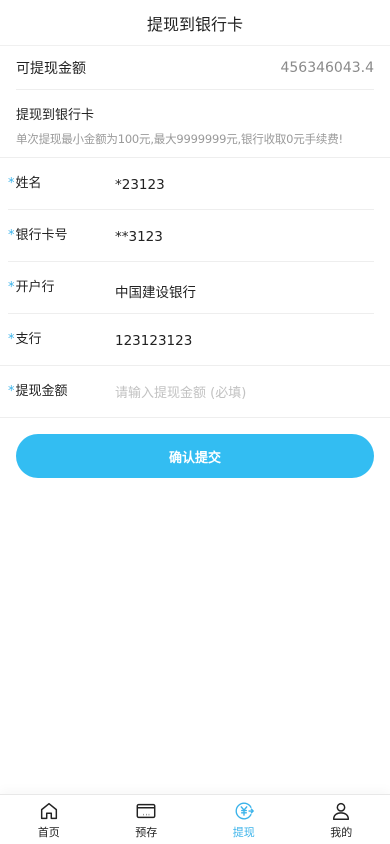  Describe the element at coordinates (155, 293) in the screenshot. I see `bank-value: 中国建设银行` at that location.